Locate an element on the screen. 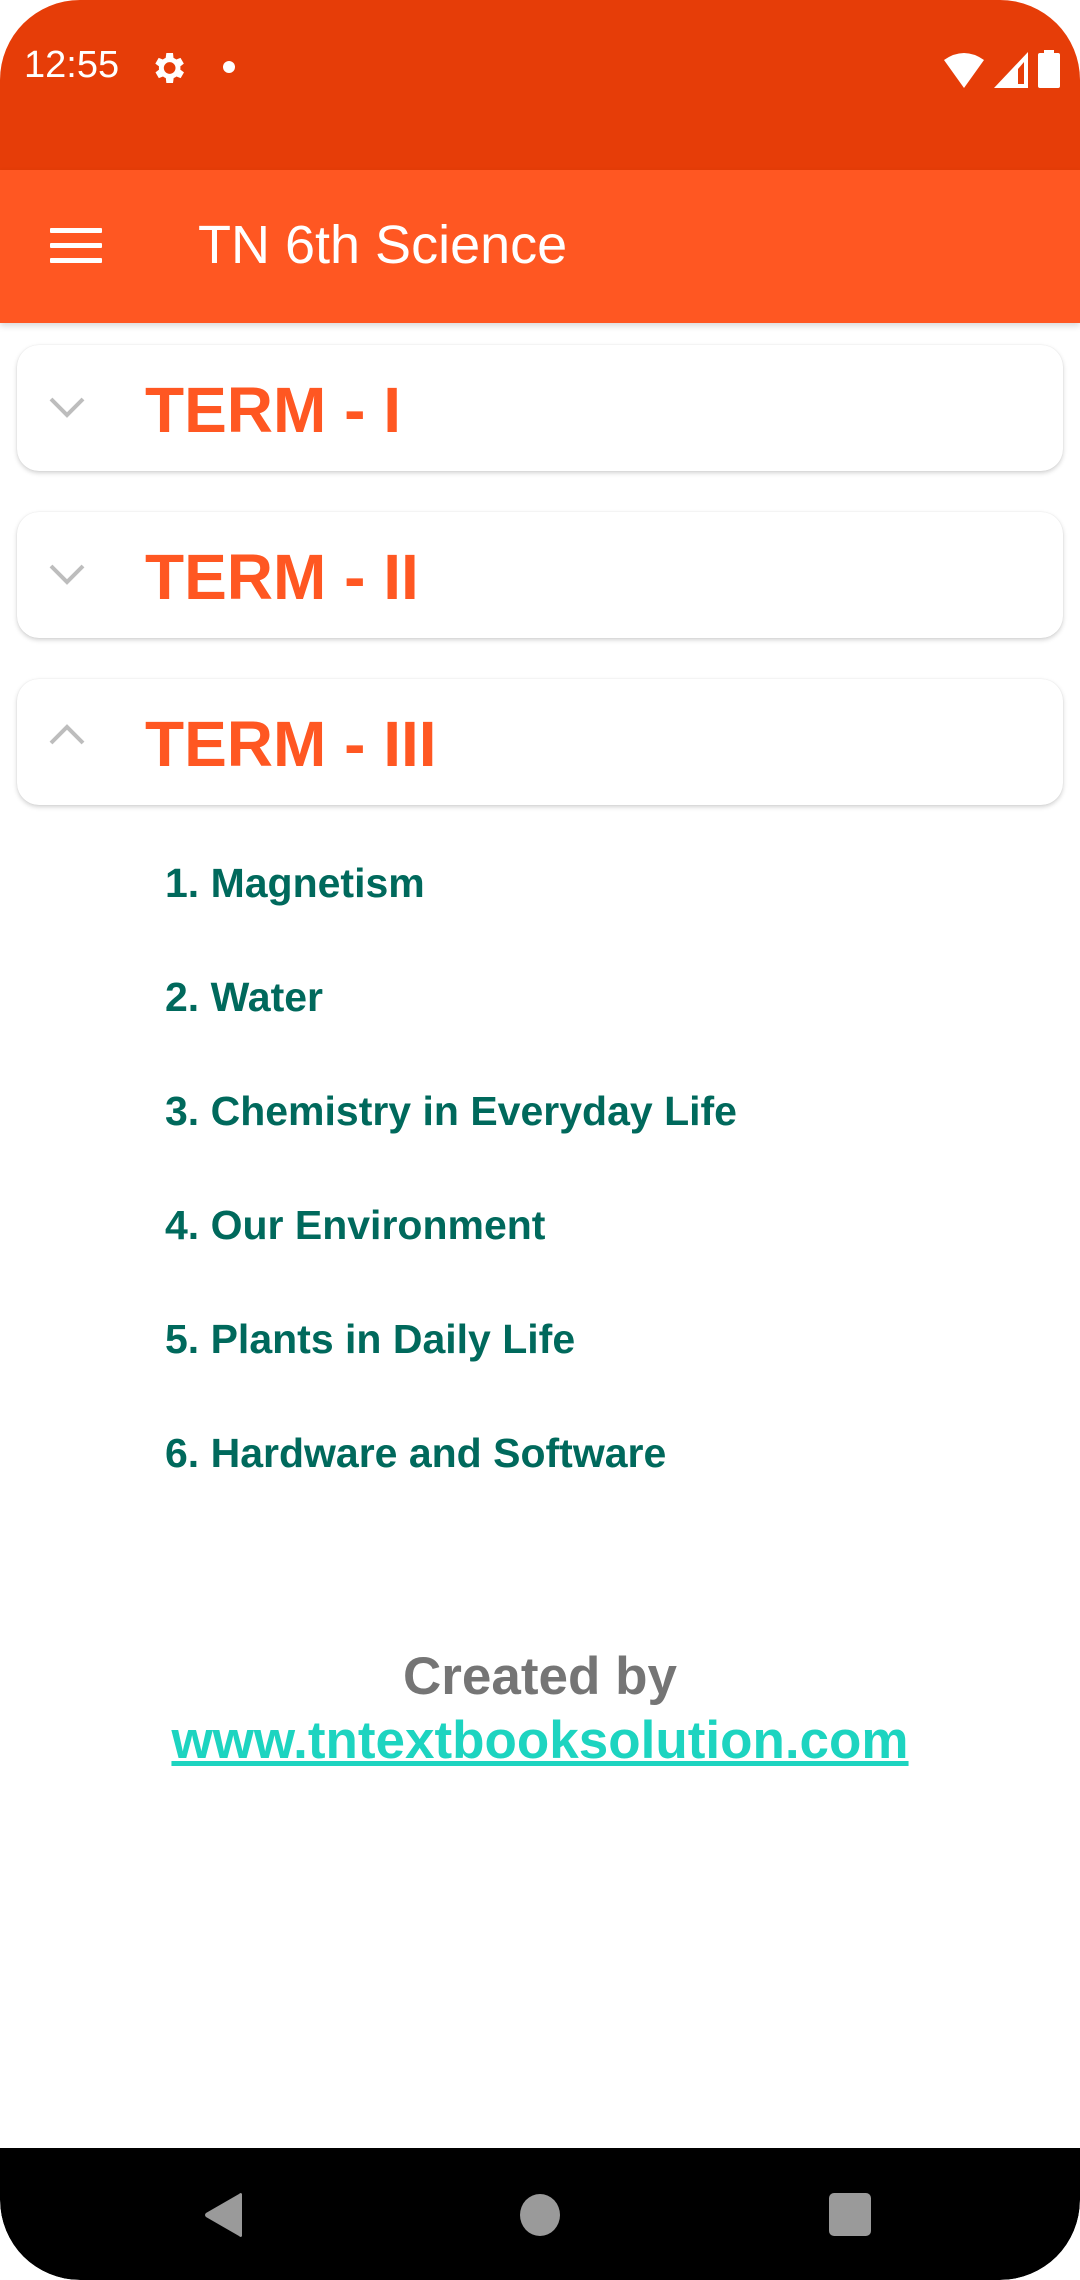 This screenshot has height=2280, width=1080. chapter-item: 1. Magnetism is located at coordinates (295, 883).